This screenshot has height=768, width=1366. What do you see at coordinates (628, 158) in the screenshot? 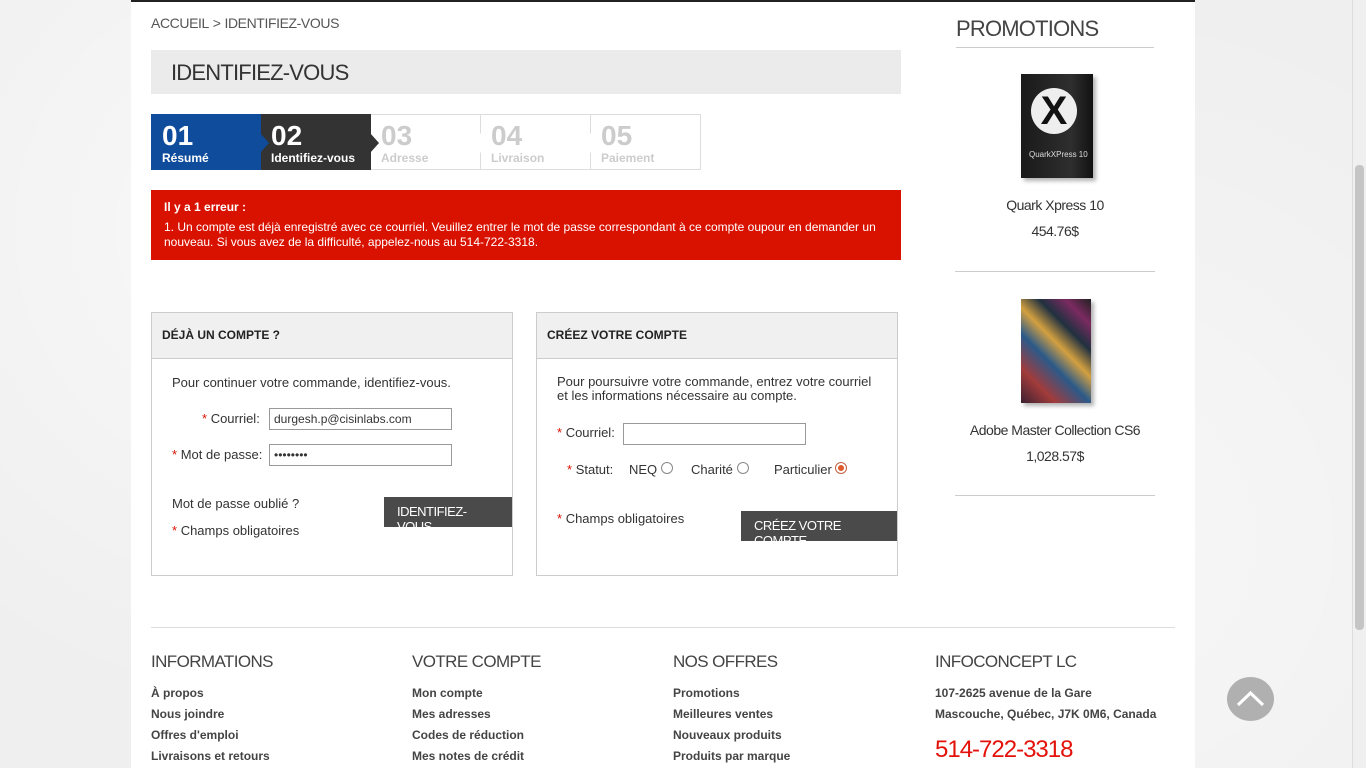
I see `step-label: Paiement` at bounding box center [628, 158].